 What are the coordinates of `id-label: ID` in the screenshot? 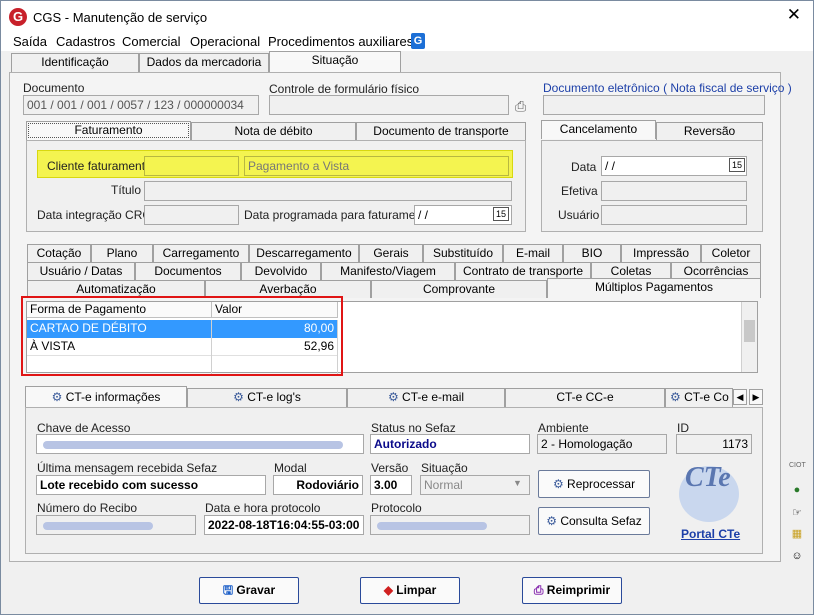 It's located at (683, 428).